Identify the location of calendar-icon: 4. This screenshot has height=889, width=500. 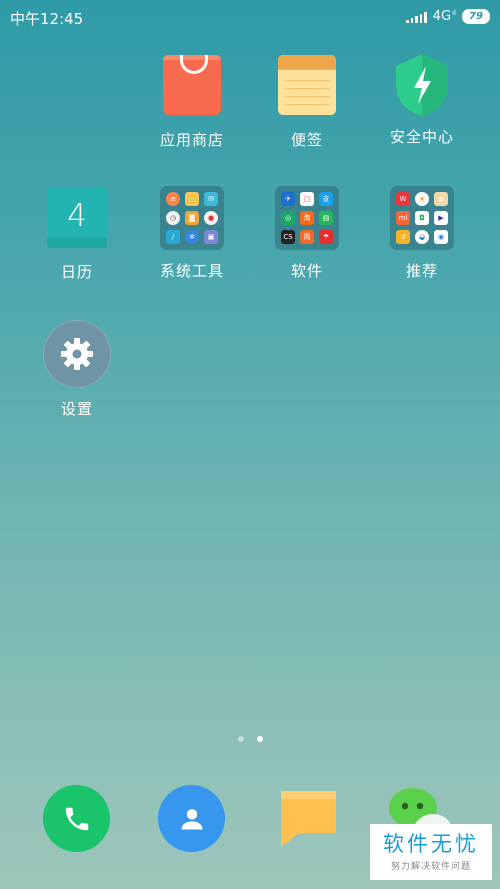
(77, 218).